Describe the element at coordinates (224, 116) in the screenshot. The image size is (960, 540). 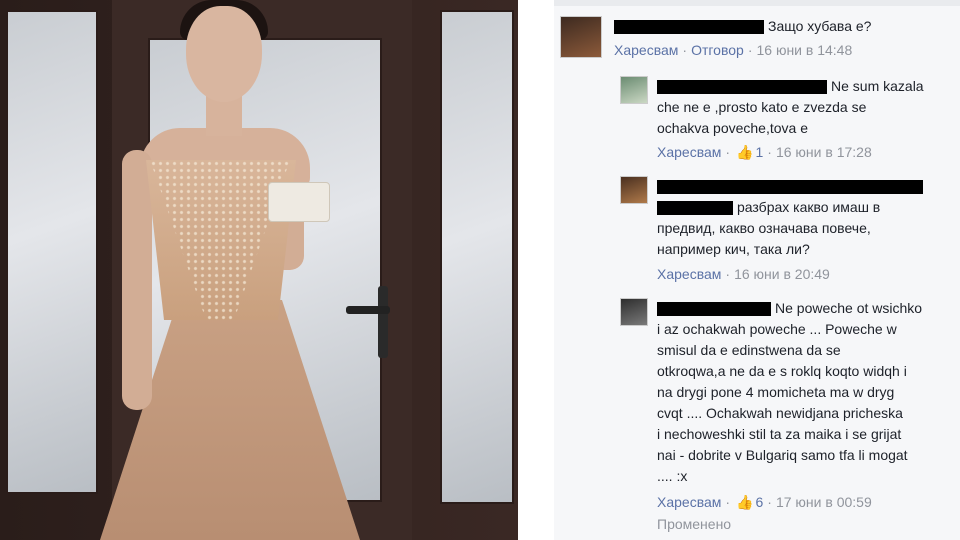
I see `neck` at that location.